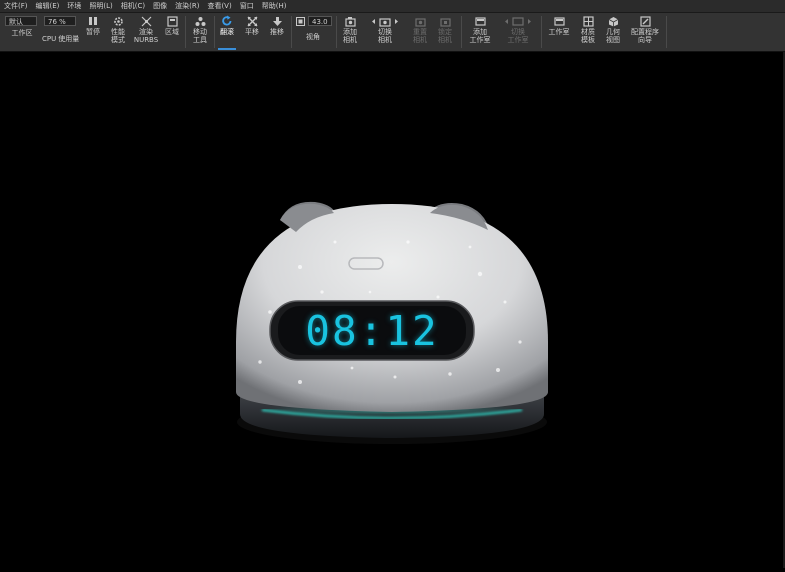 The image size is (785, 572). I want to click on cpu-usage-label: 使用量, so click(69, 39).